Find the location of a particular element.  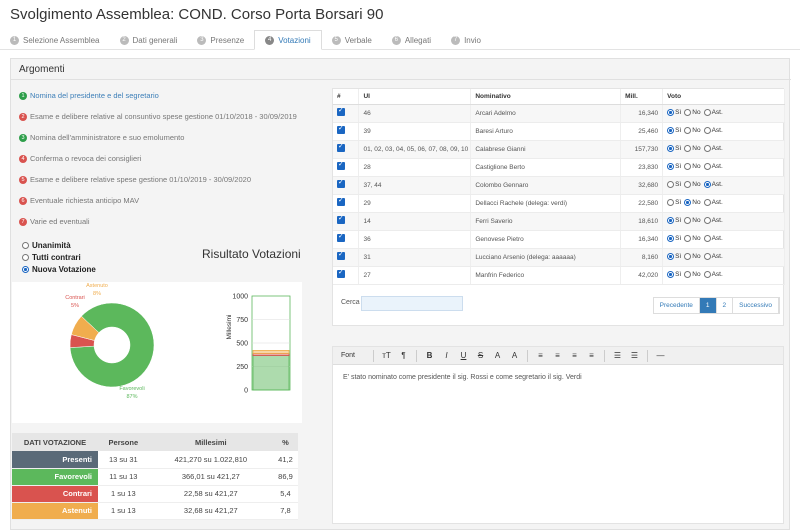

result-option: Unanimità is located at coordinates (59, 245).